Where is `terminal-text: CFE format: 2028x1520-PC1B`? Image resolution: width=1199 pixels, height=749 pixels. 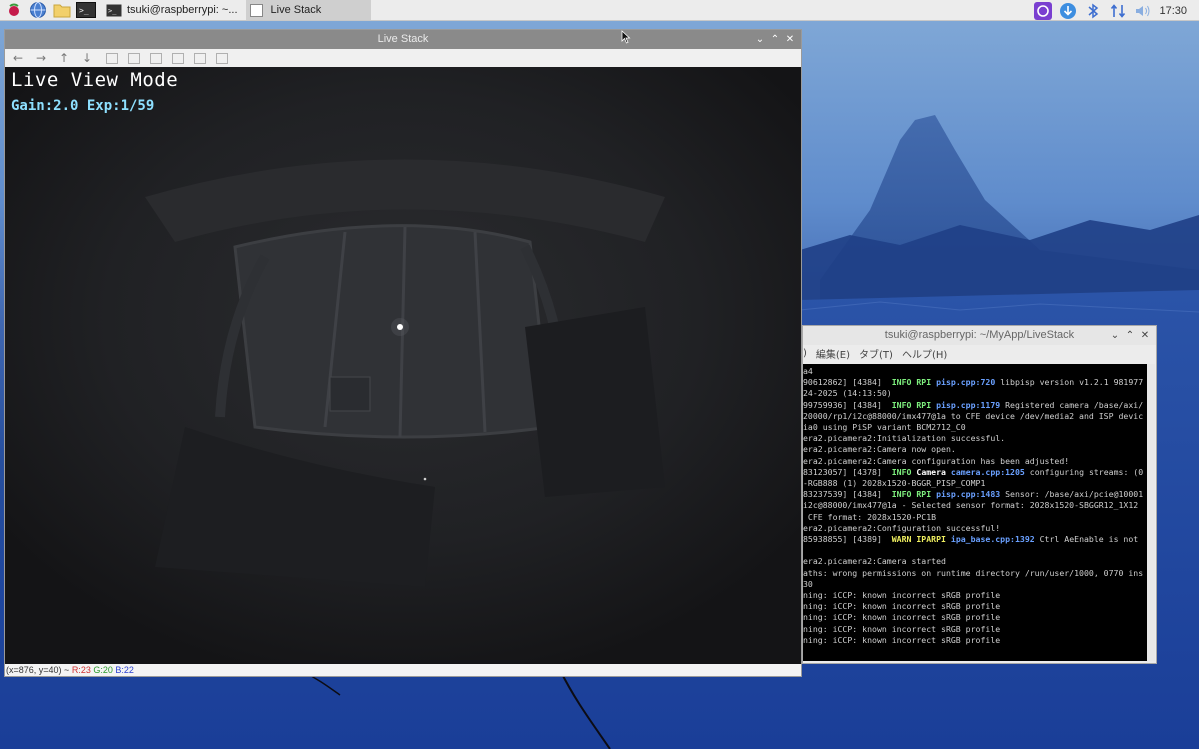
terminal-text: CFE format: 2028x1520-PC1B is located at coordinates (870, 516).